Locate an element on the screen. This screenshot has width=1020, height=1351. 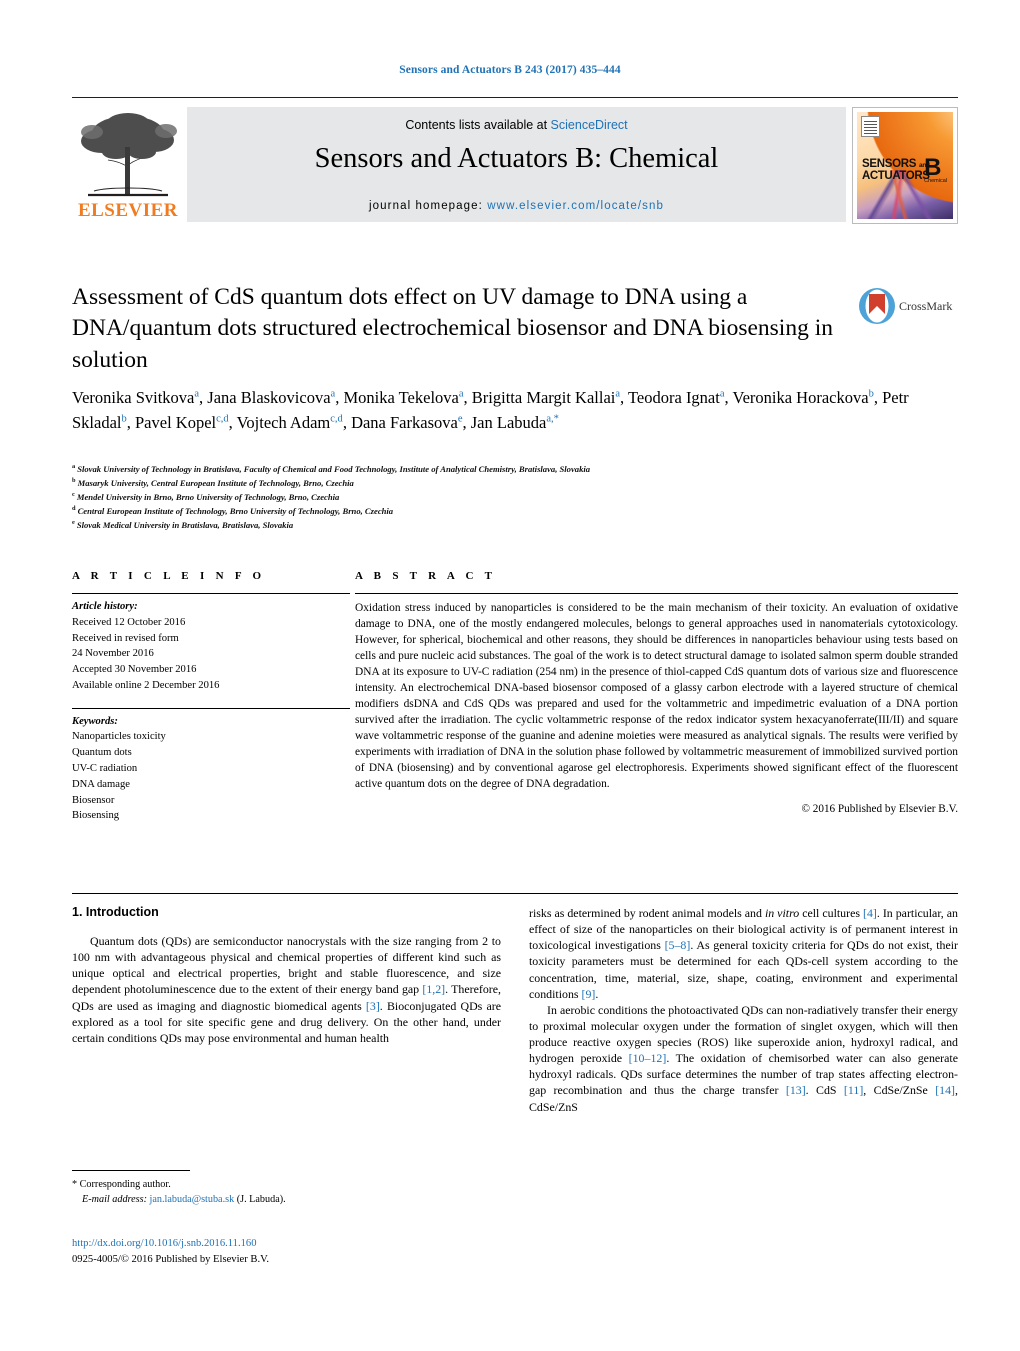
history-line: Received in revised form is located at coordinates (125, 638).